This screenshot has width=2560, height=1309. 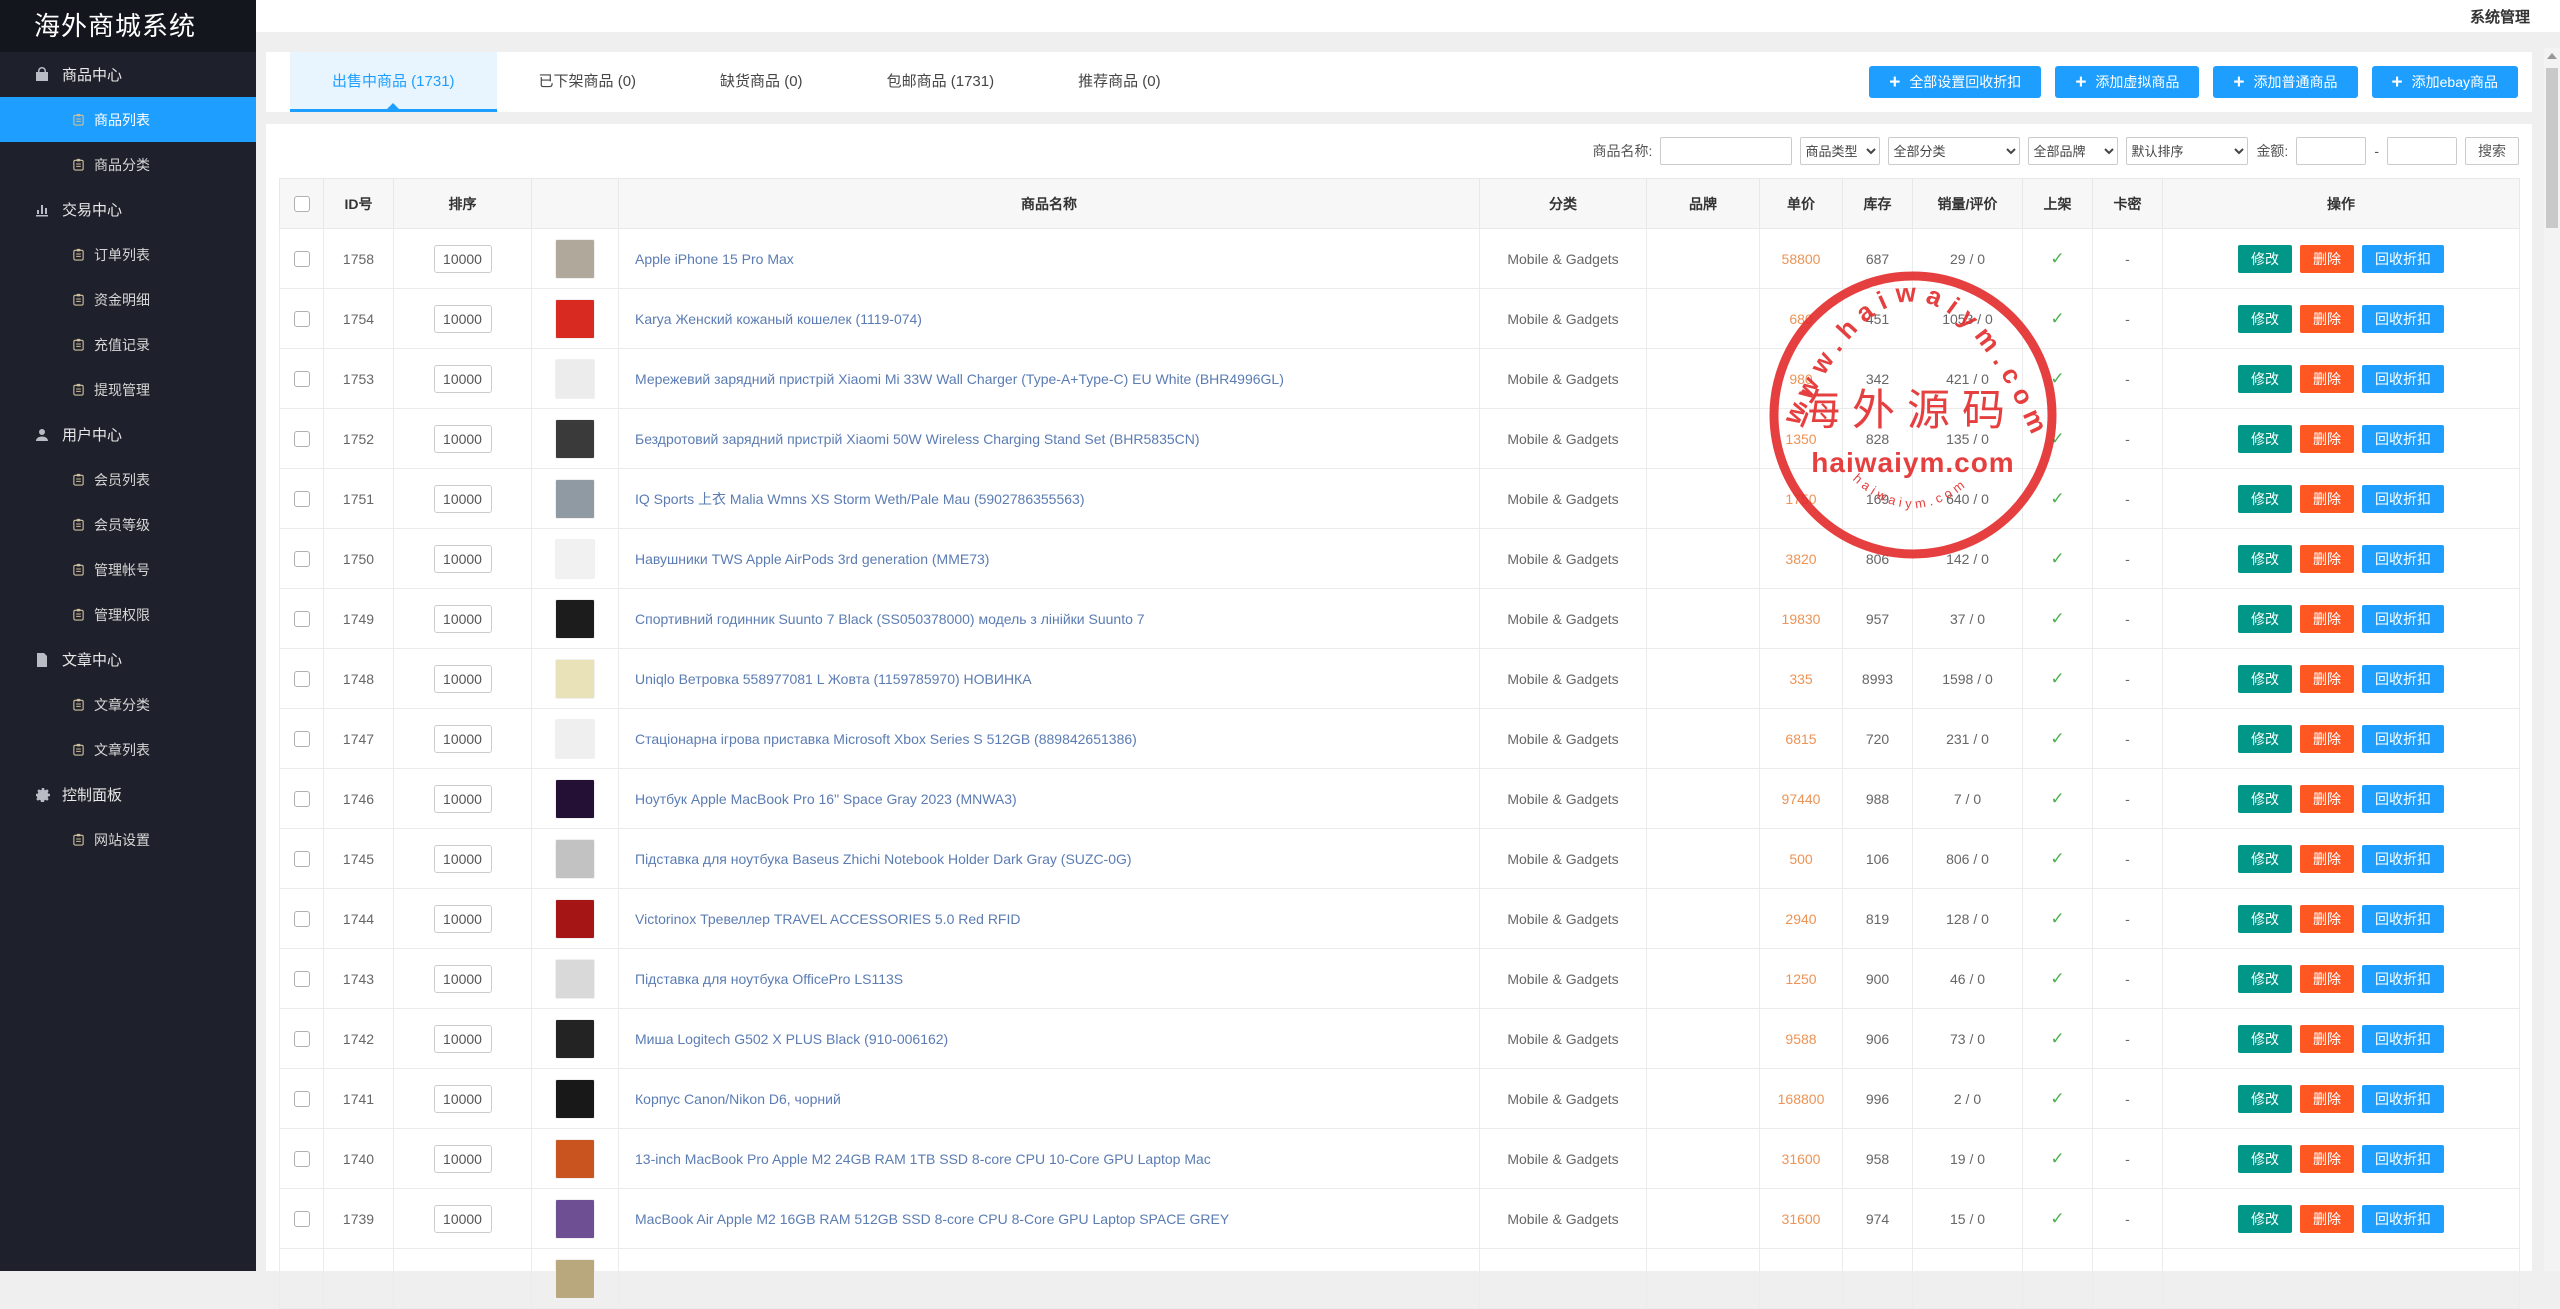 I want to click on tab-freeshipping: 包邮商品 (1731), so click(x=941, y=82).